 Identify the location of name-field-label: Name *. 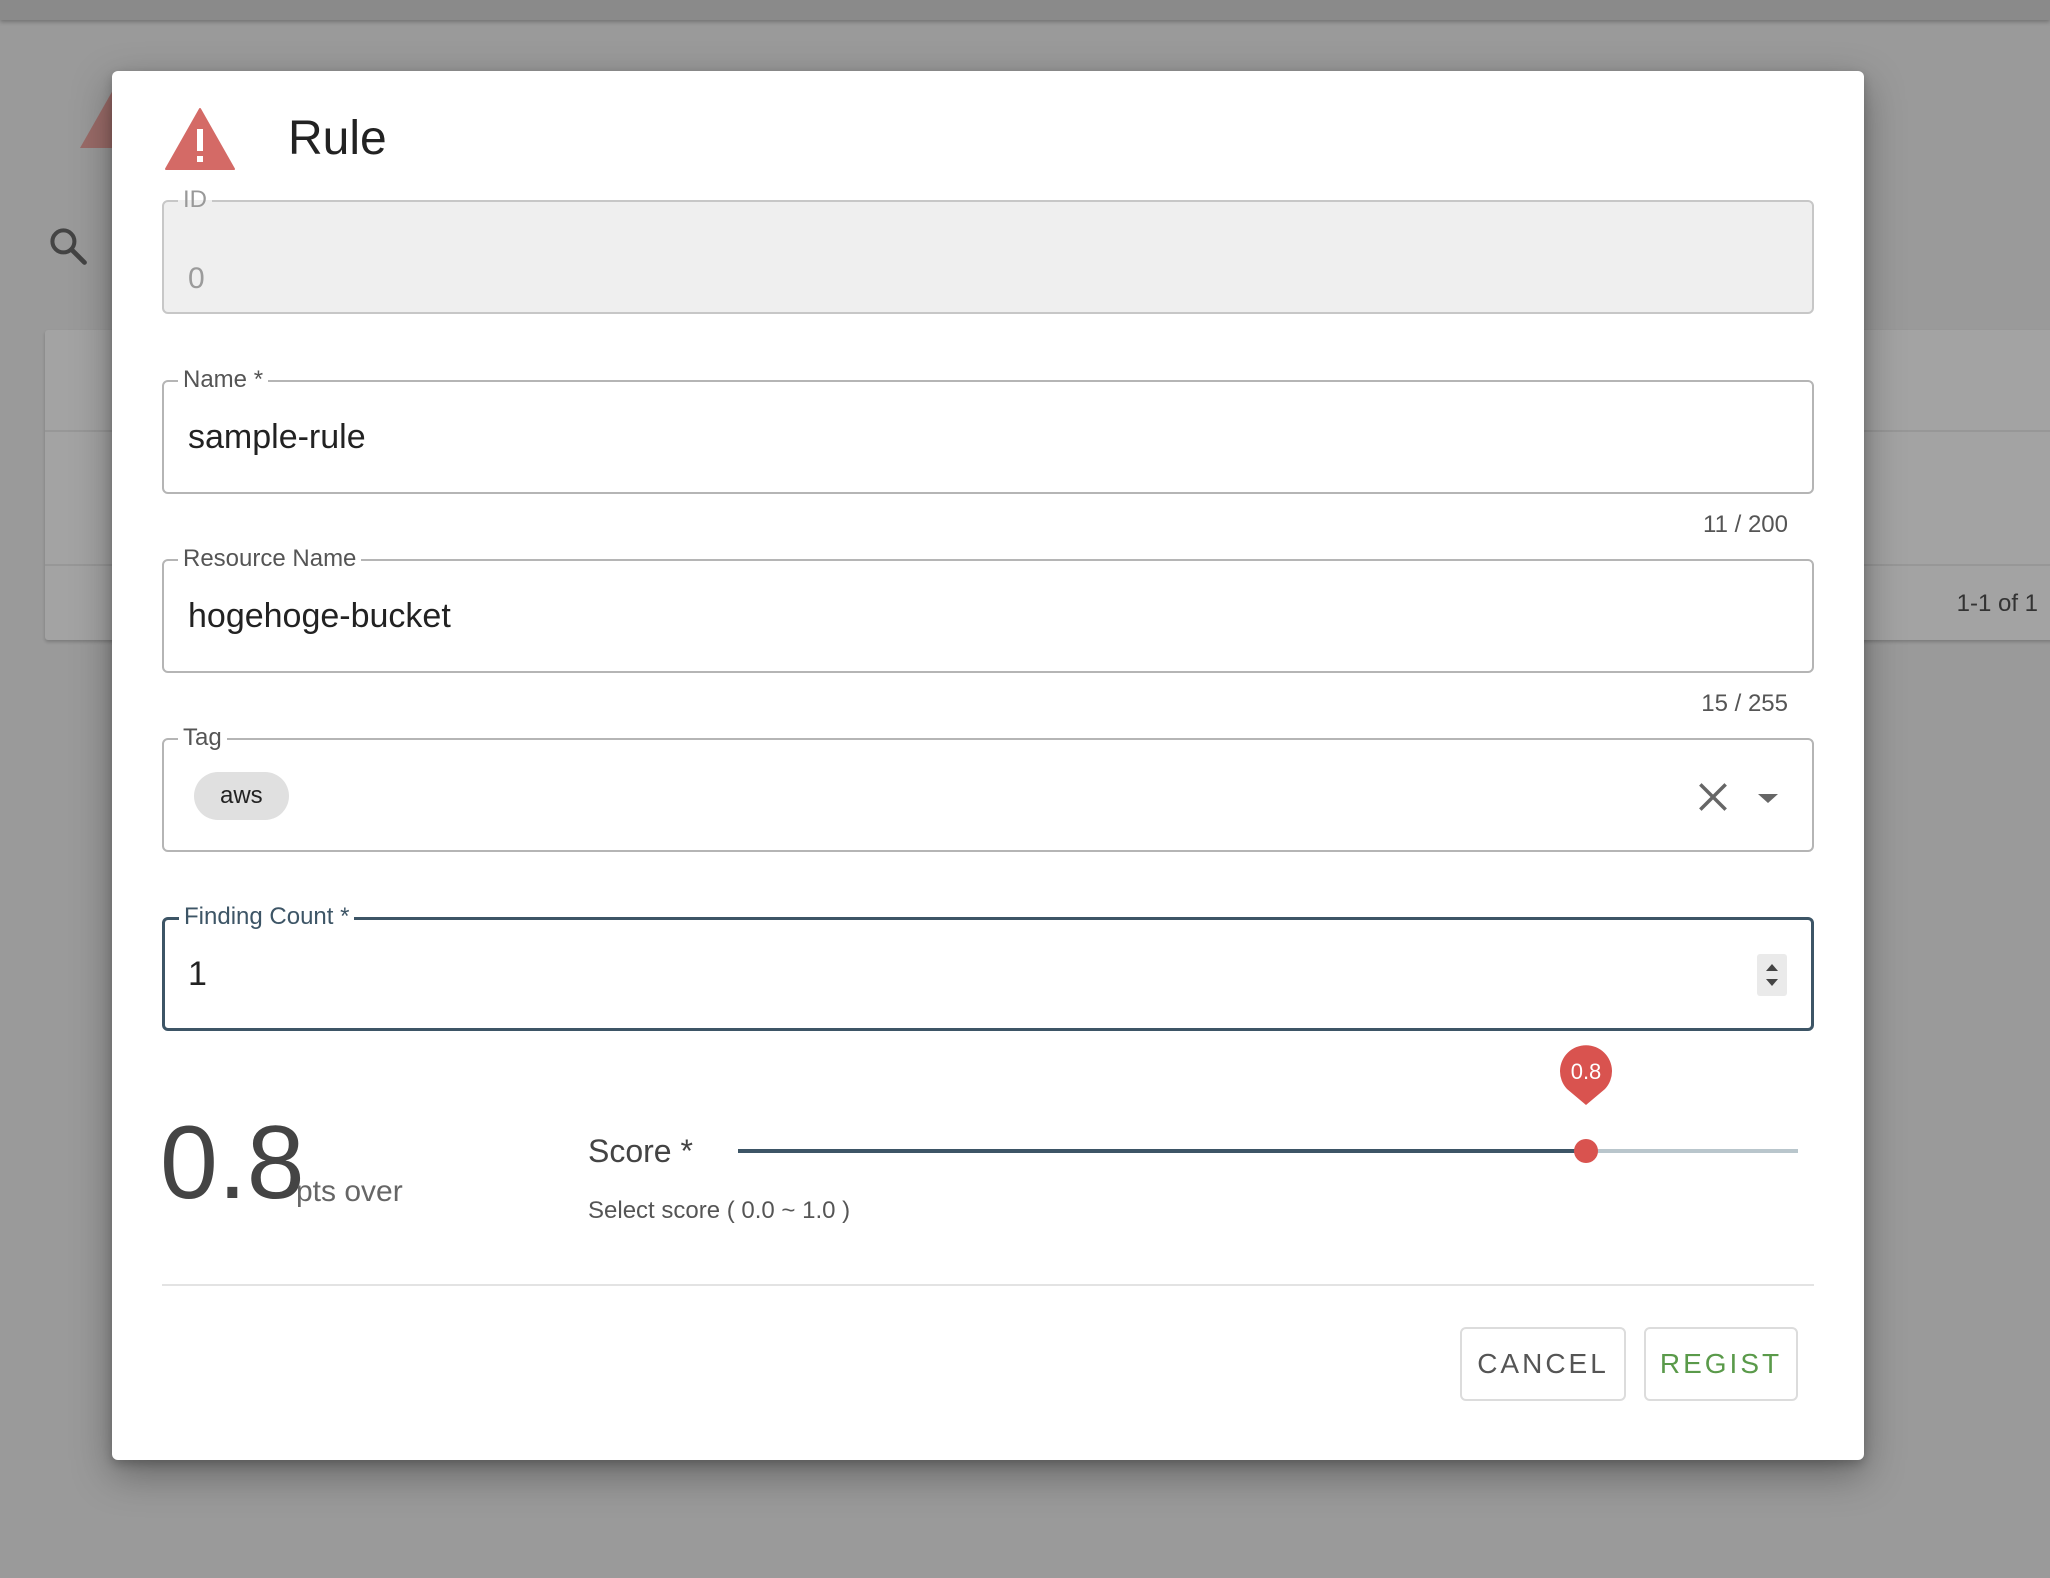
(223, 380).